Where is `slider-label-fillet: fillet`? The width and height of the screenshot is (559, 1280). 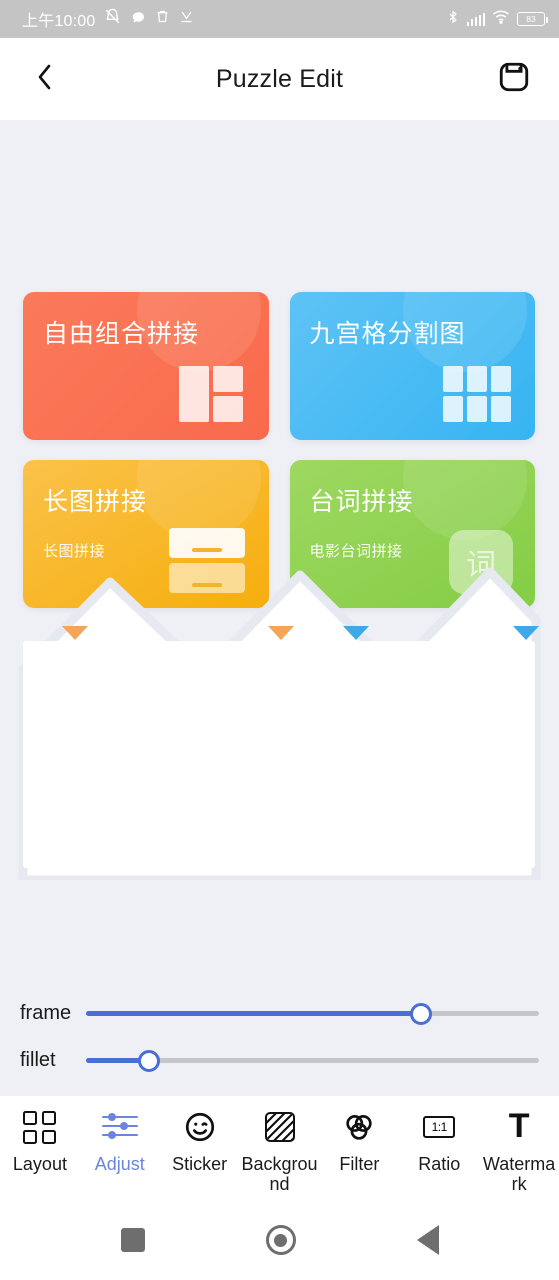
slider-label-fillet: fillet is located at coordinates (38, 1060).